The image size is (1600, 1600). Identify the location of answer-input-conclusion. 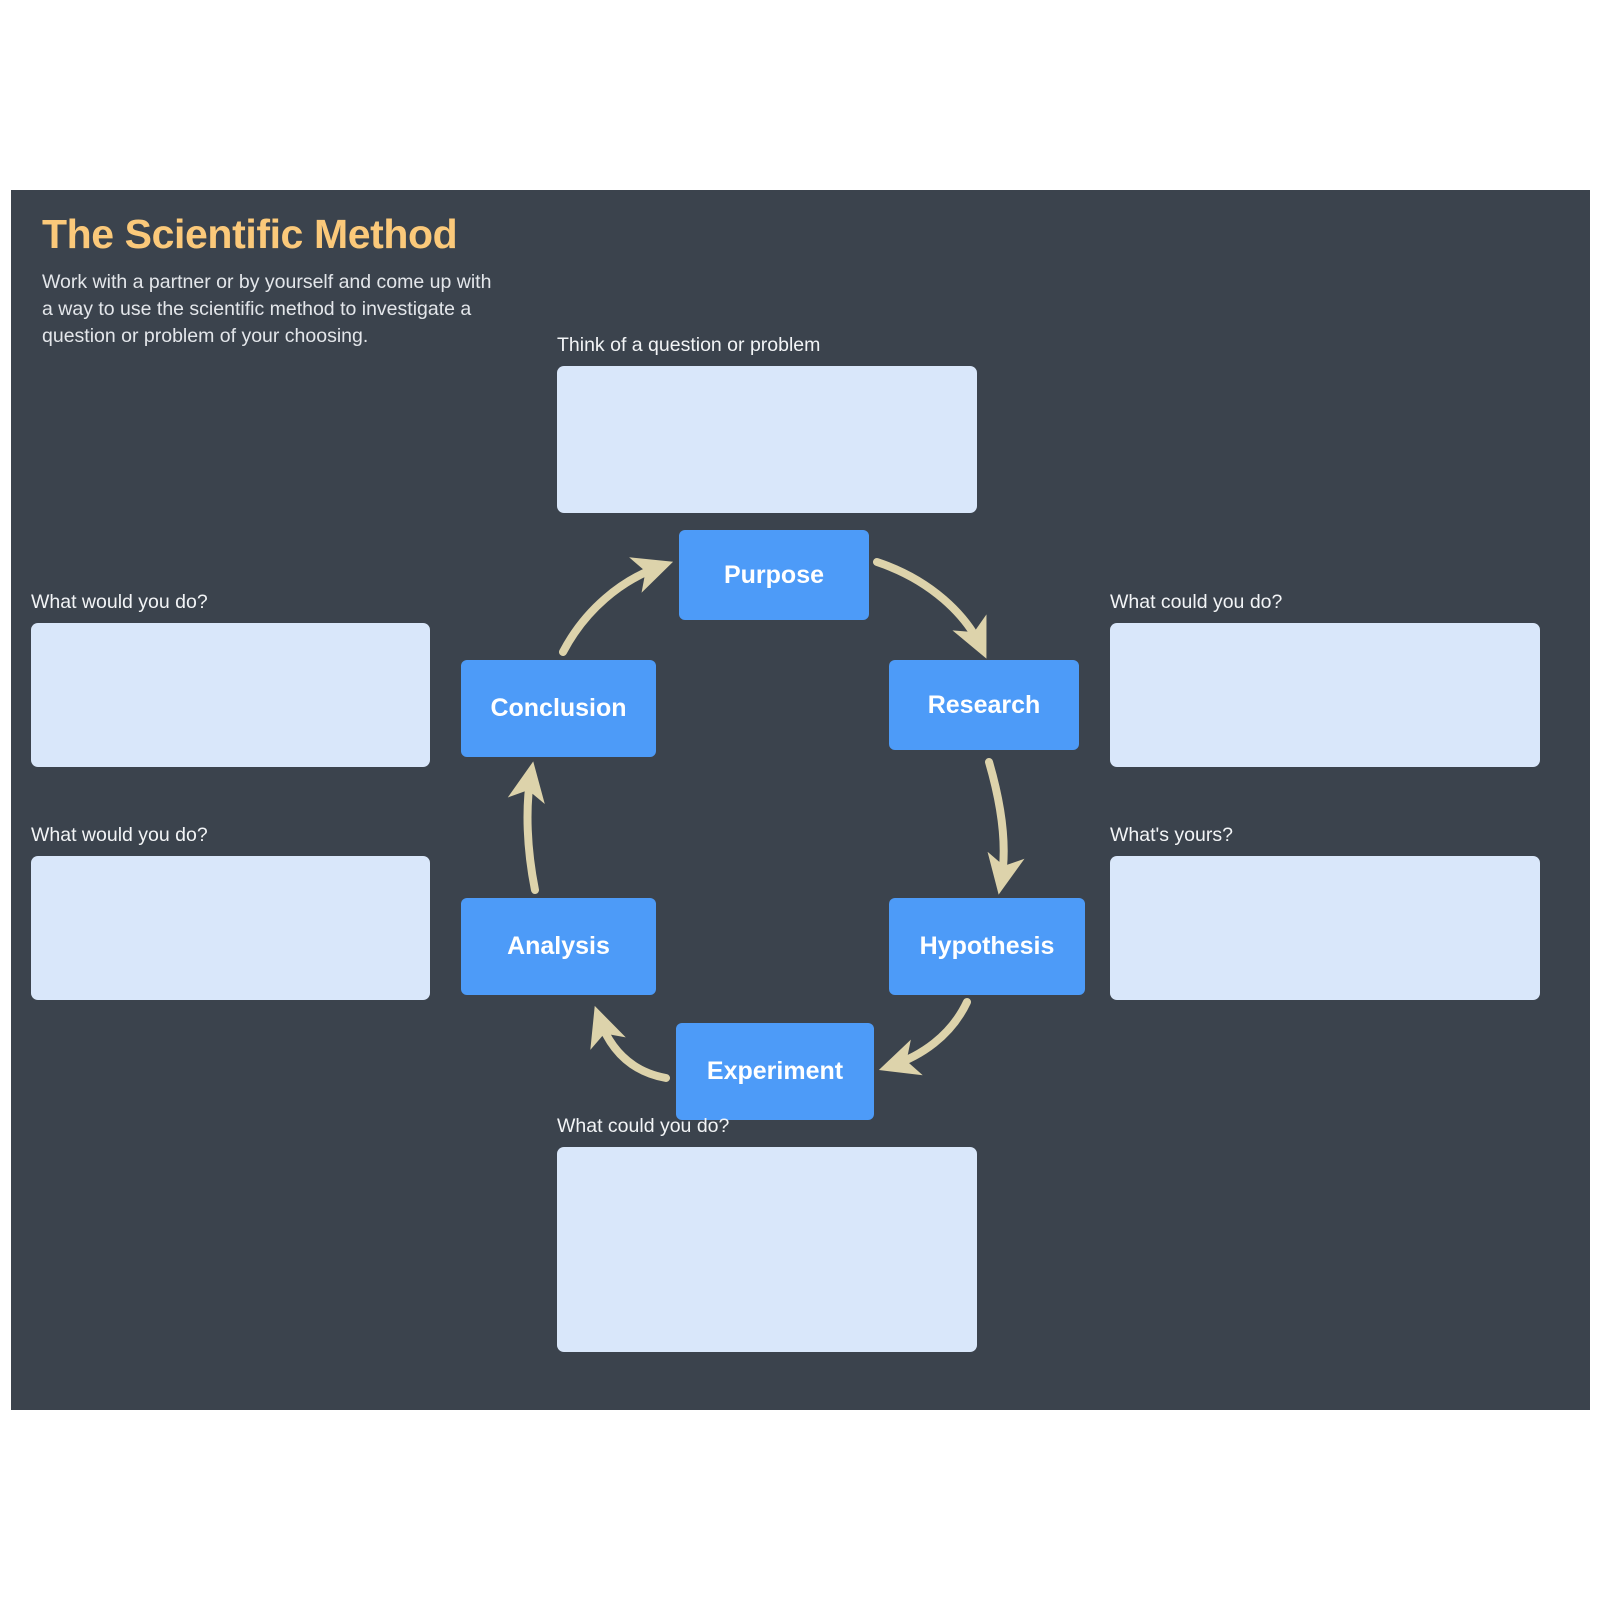
(230, 695).